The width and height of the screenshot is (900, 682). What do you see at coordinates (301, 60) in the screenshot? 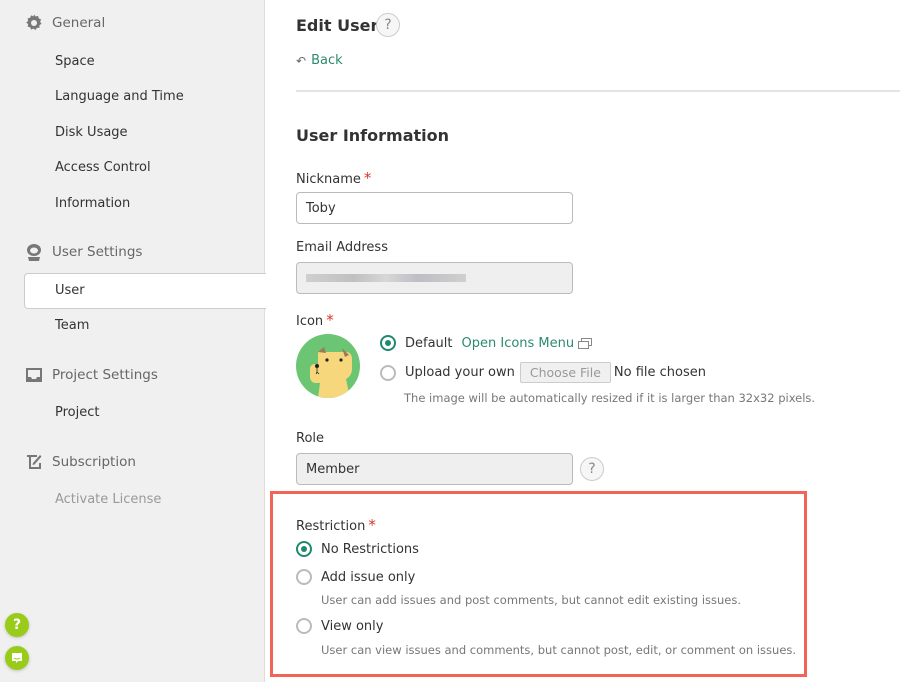
I see `back-arrow-icon: ↶` at bounding box center [301, 60].